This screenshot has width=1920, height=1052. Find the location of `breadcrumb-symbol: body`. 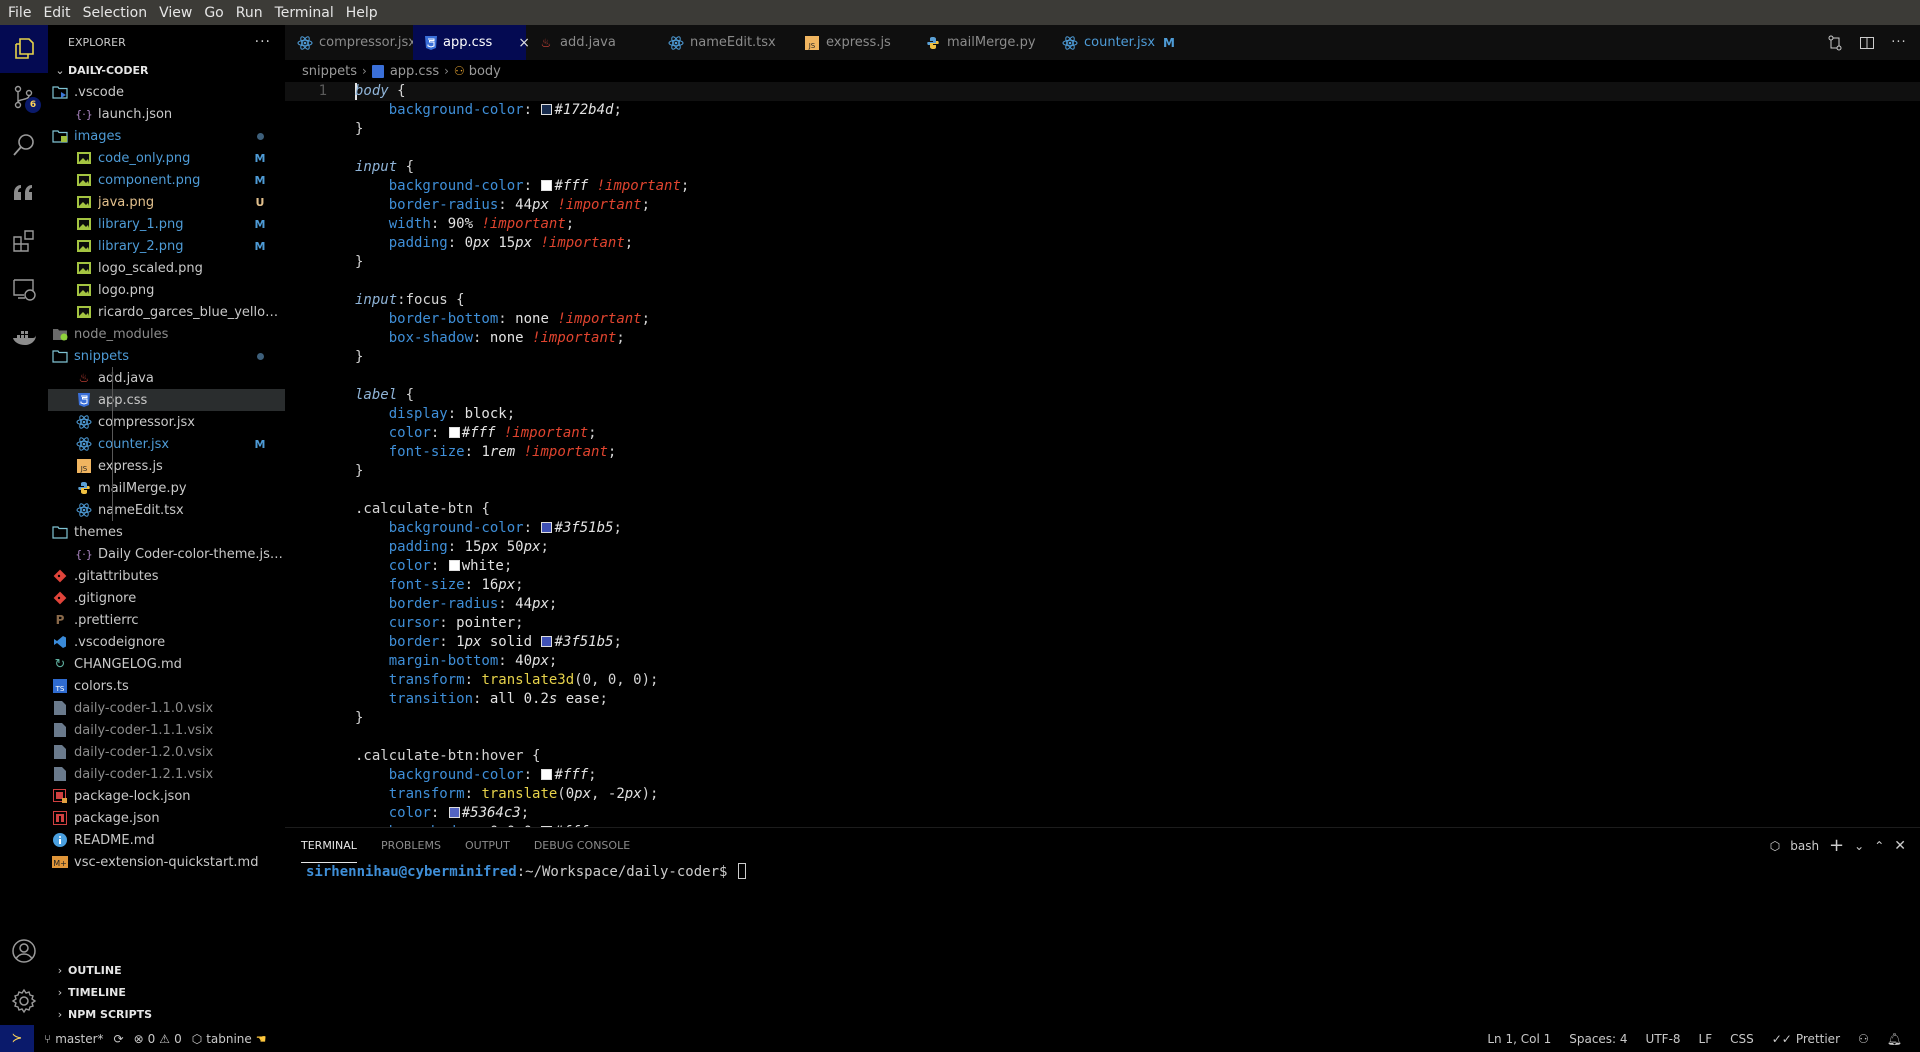

breadcrumb-symbol: body is located at coordinates (485, 71).